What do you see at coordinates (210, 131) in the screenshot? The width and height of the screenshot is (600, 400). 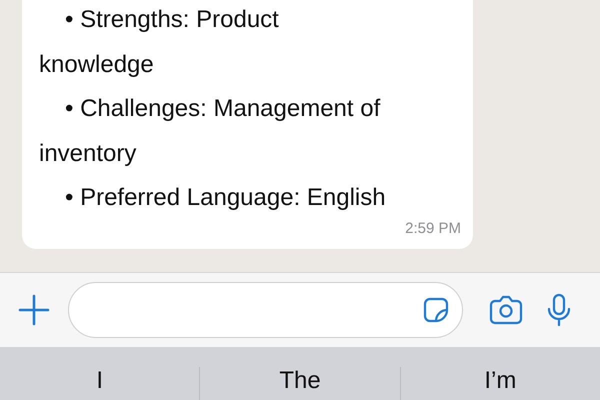 I see `list-item: • Challenges: Management of inventory` at bounding box center [210, 131].